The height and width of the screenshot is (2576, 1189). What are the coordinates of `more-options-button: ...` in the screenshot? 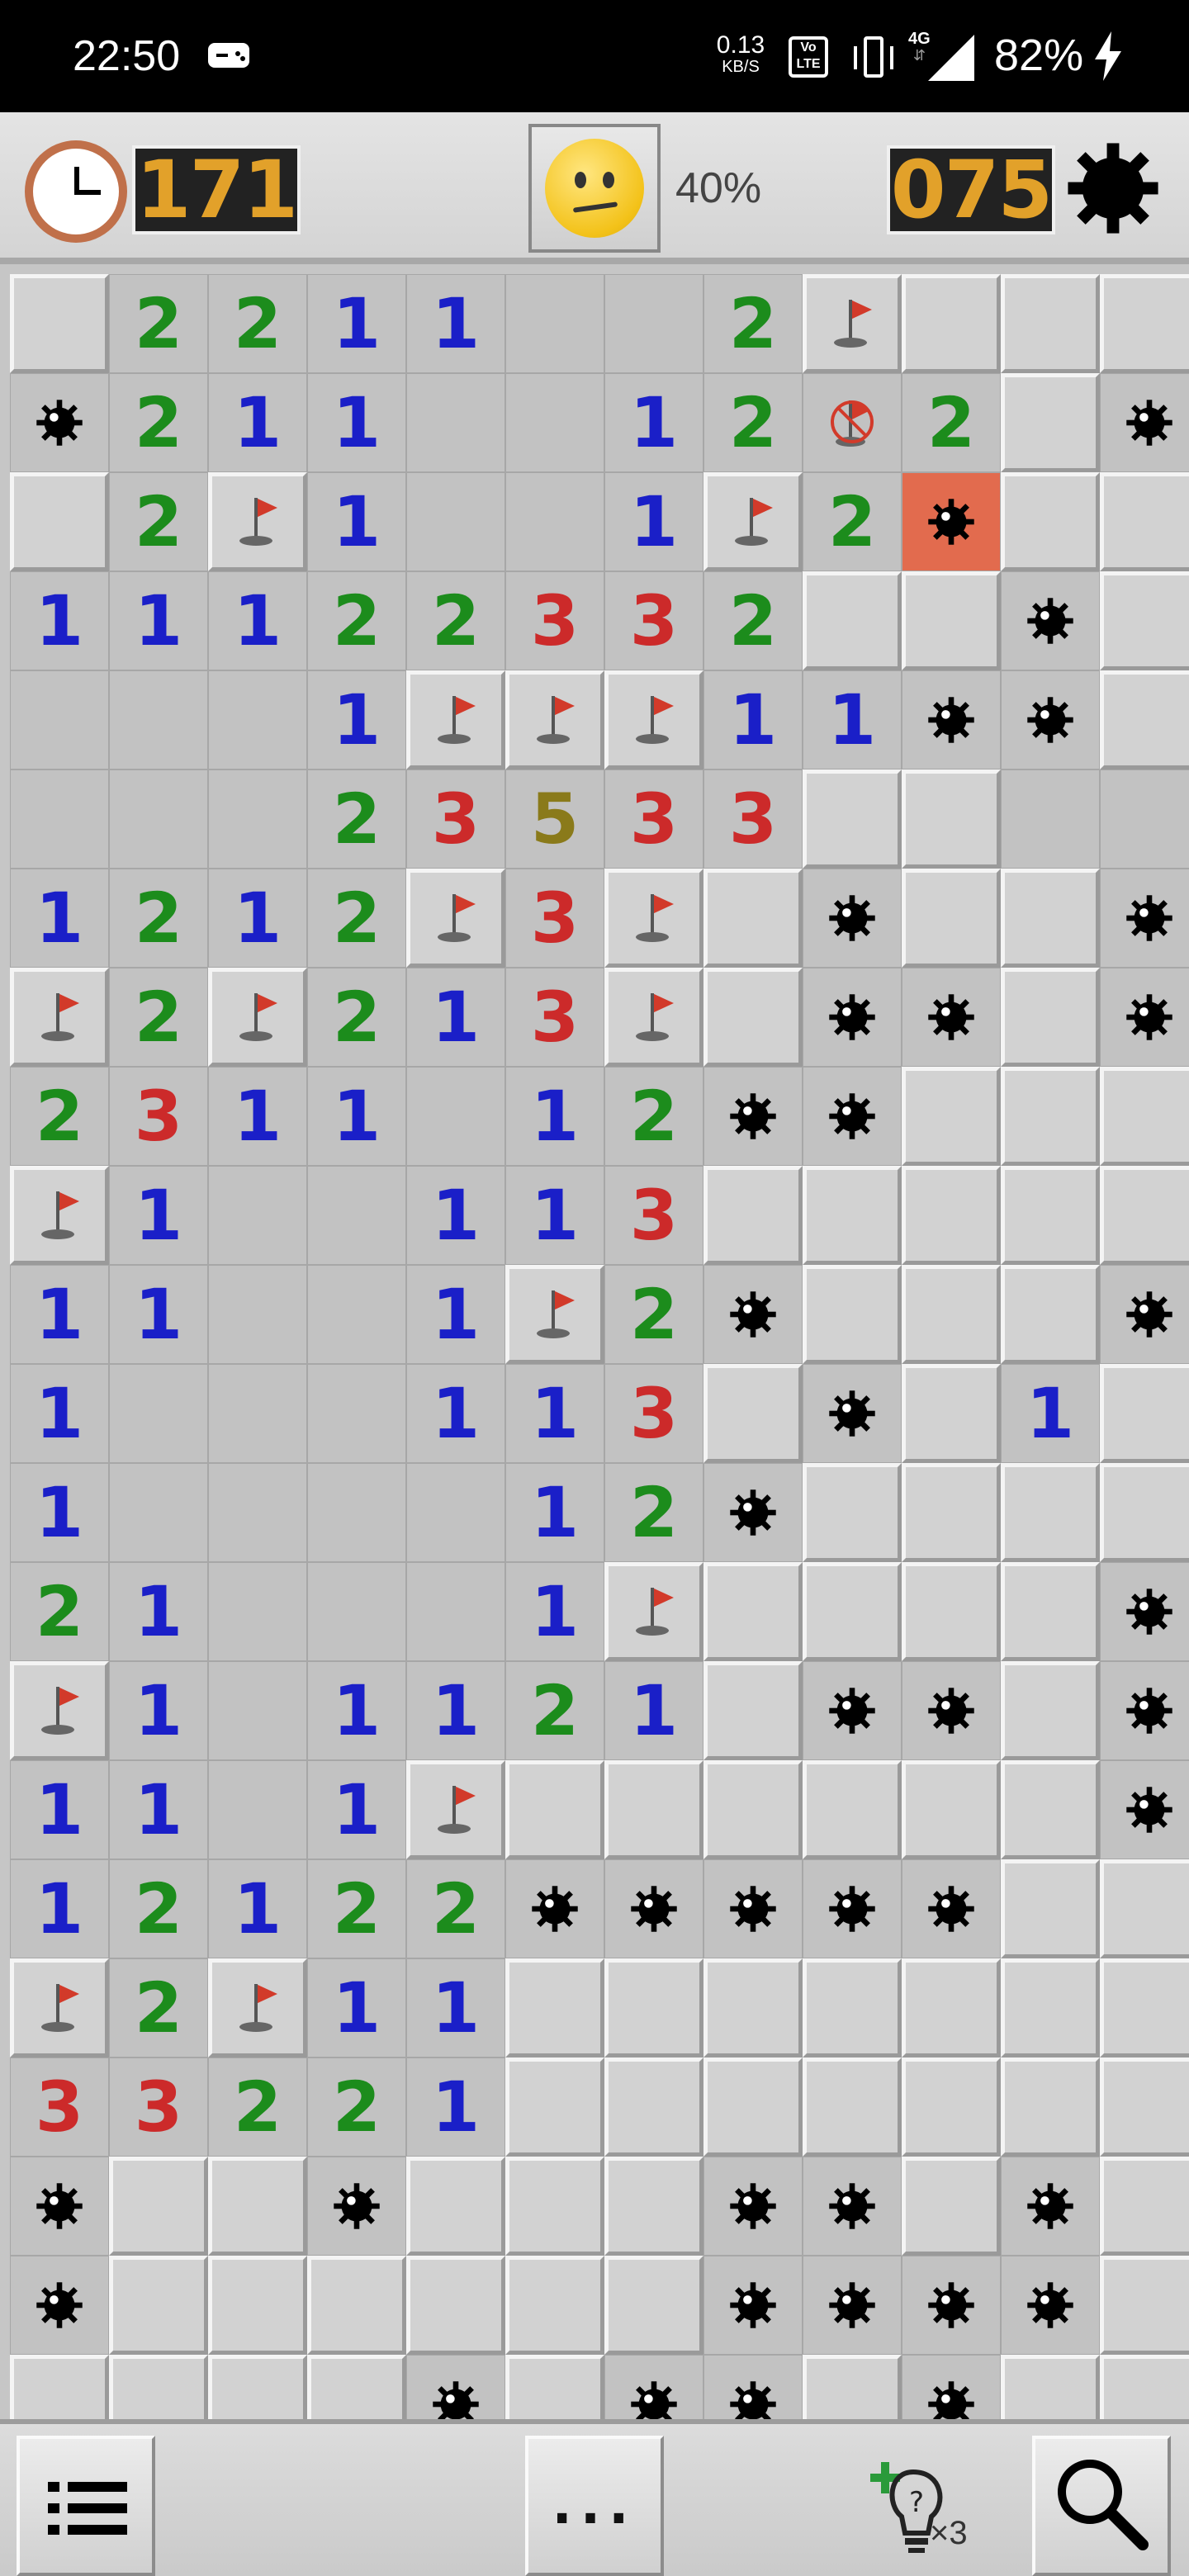 It's located at (594, 2506).